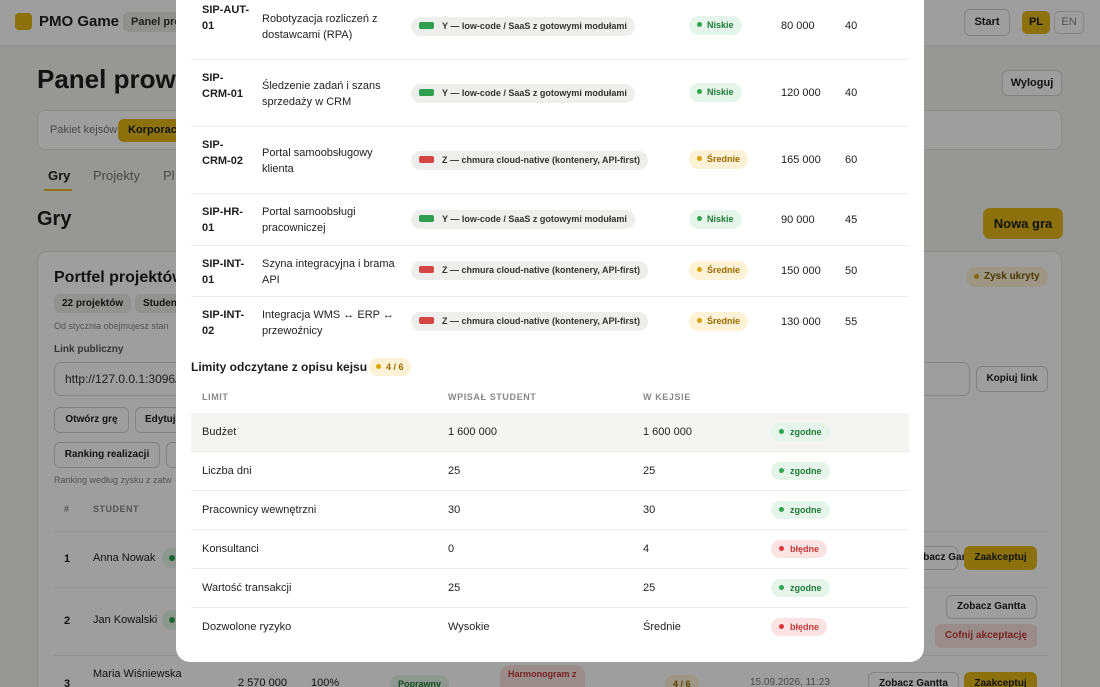 This screenshot has width=1100, height=687. What do you see at coordinates (317, 161) in the screenshot?
I see `system-description: Portal samoobsługowy klienta` at bounding box center [317, 161].